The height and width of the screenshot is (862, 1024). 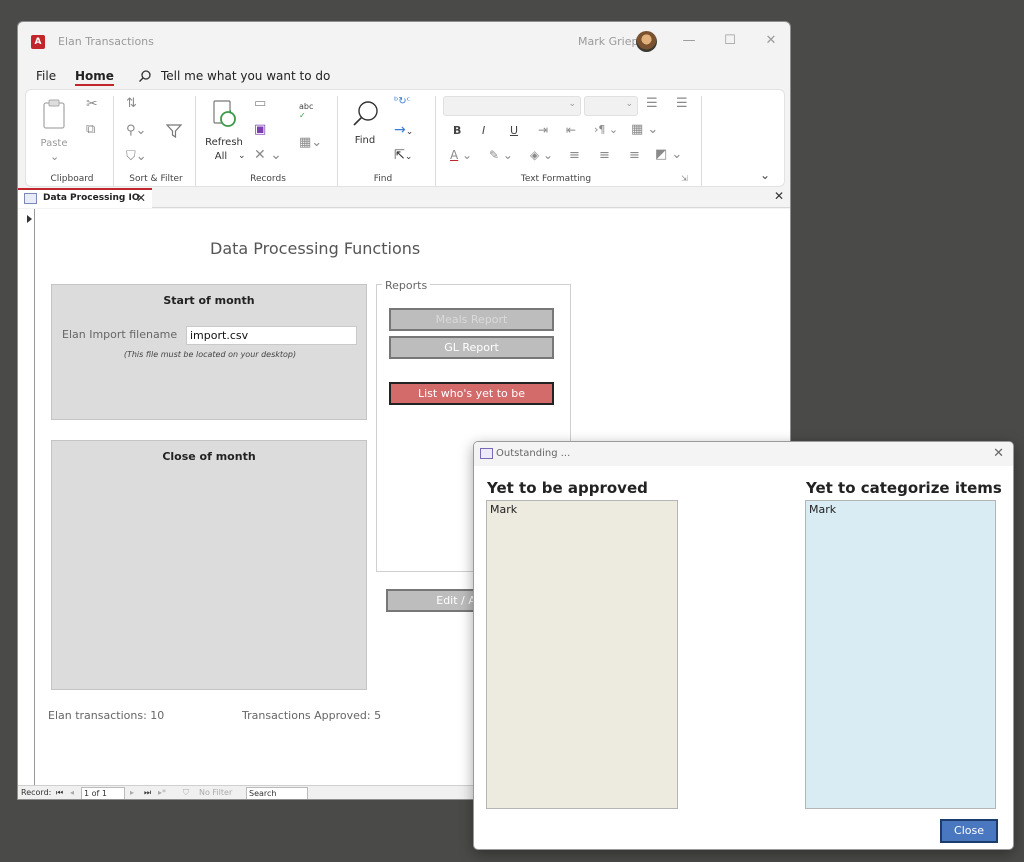 I want to click on align-center-icon: ≡, so click(x=604, y=155).